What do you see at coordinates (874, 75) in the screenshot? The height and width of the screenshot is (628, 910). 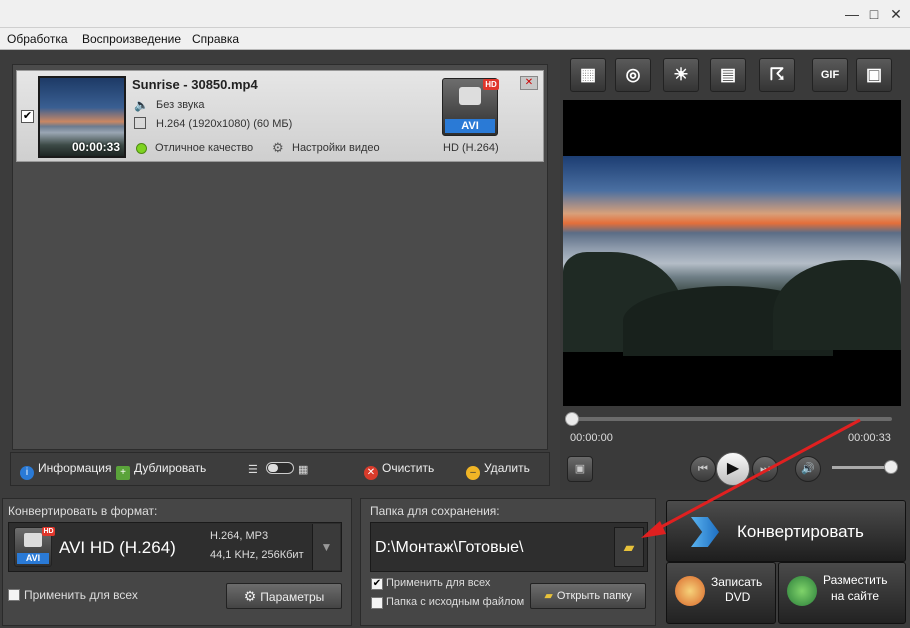 I see `fullscreen-icon: ▣` at bounding box center [874, 75].